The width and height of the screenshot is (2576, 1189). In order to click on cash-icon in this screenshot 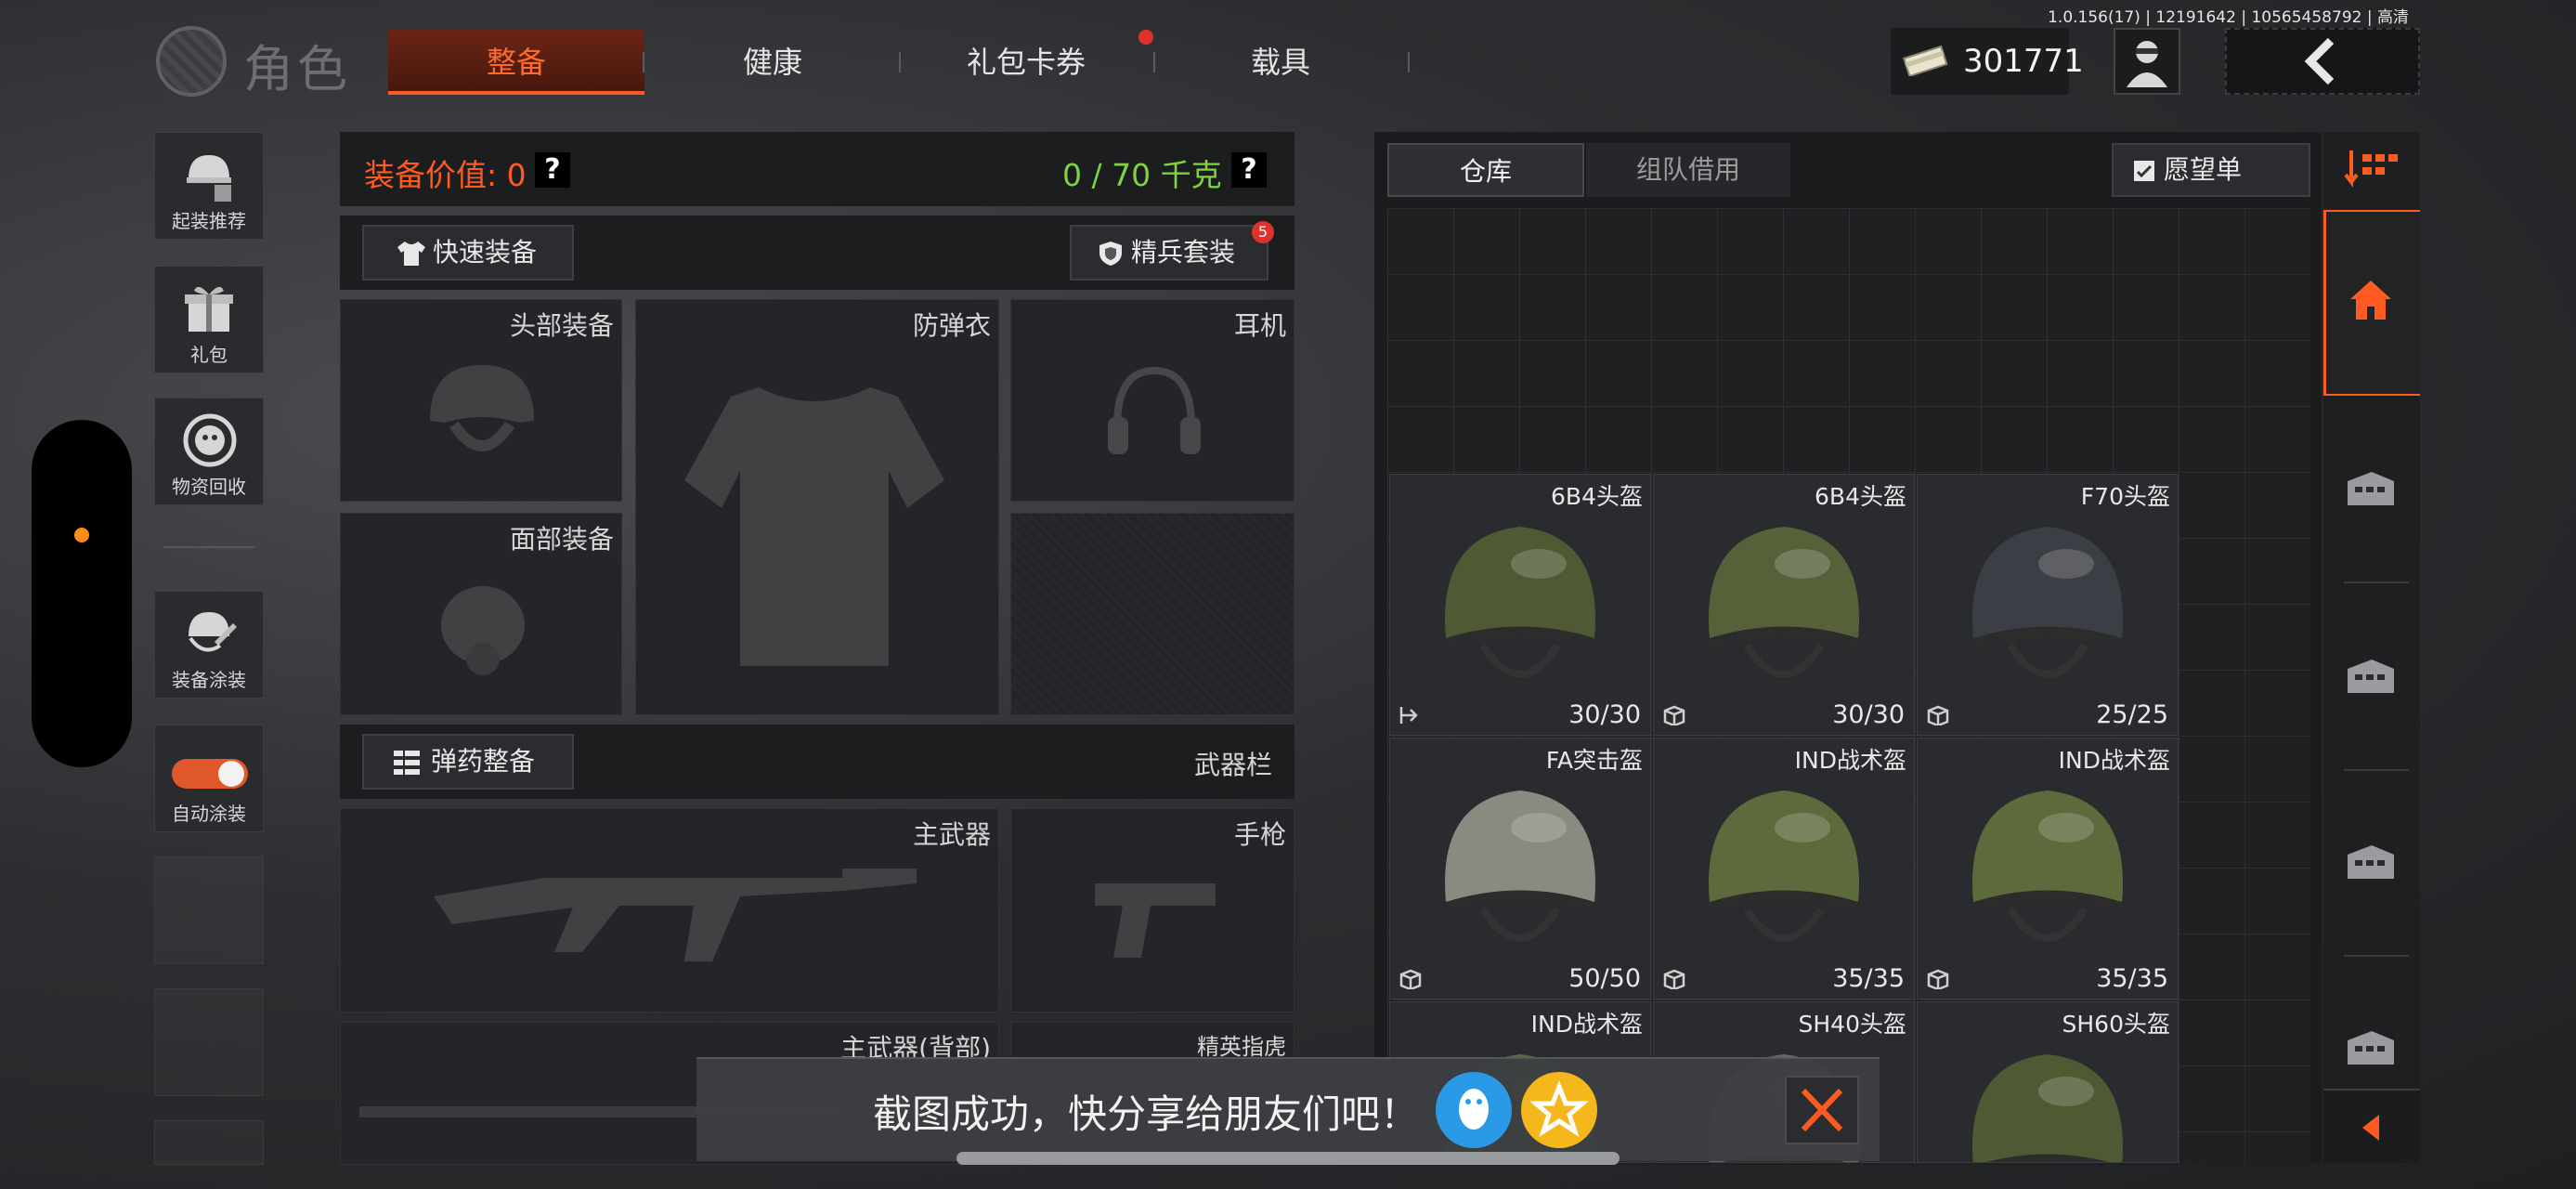, I will do `click(1925, 60)`.